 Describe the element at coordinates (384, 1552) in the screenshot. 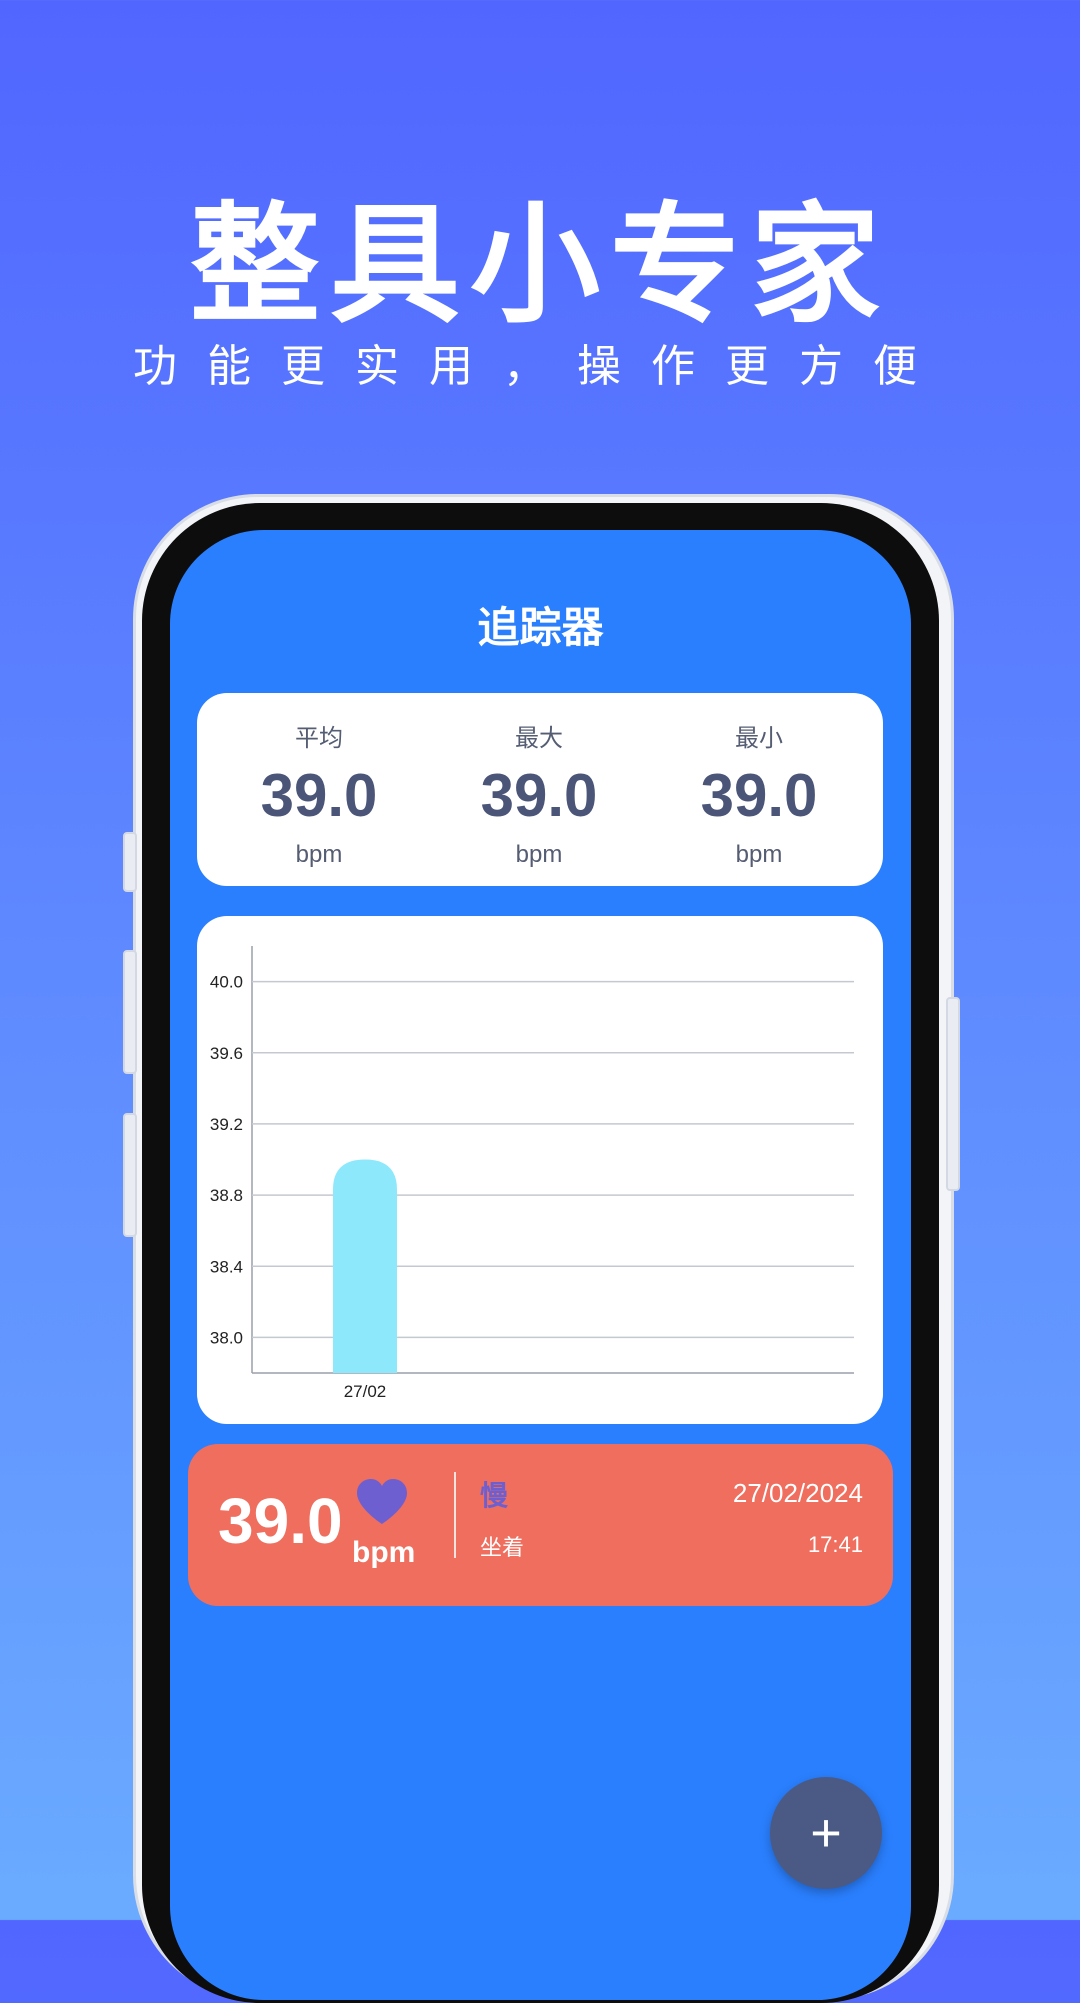

I see `record-unit: bpm` at that location.